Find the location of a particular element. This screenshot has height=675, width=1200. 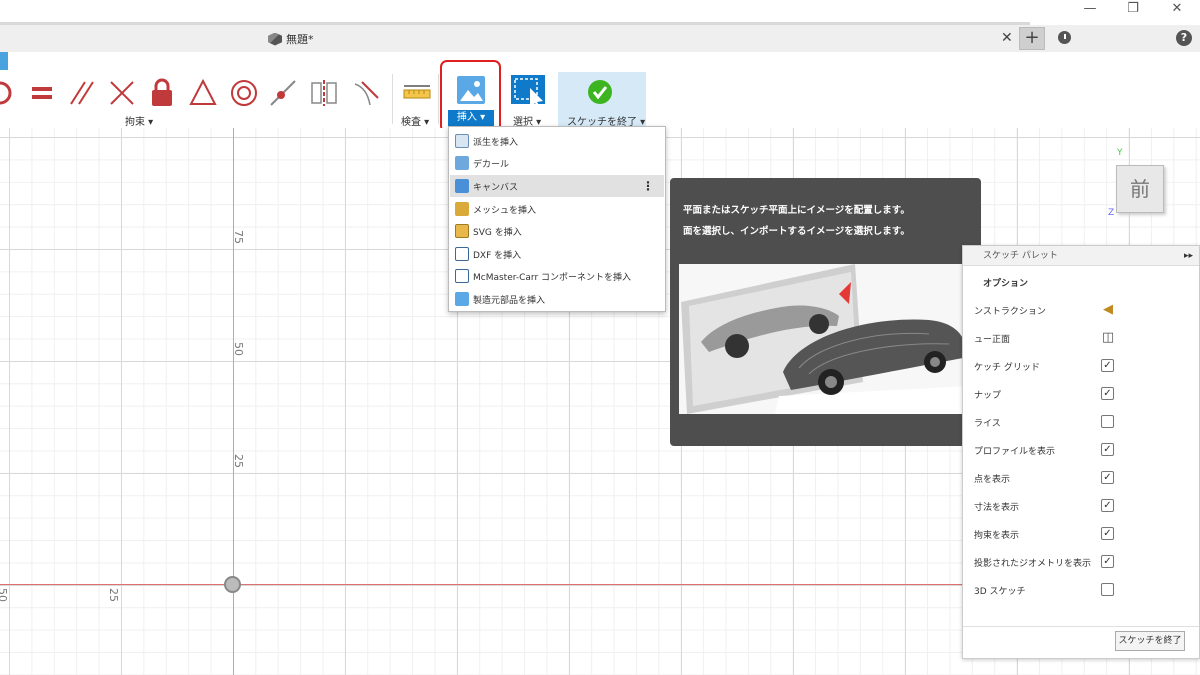

option-show-points: 点を表示 ✓ is located at coordinates (1081, 478).